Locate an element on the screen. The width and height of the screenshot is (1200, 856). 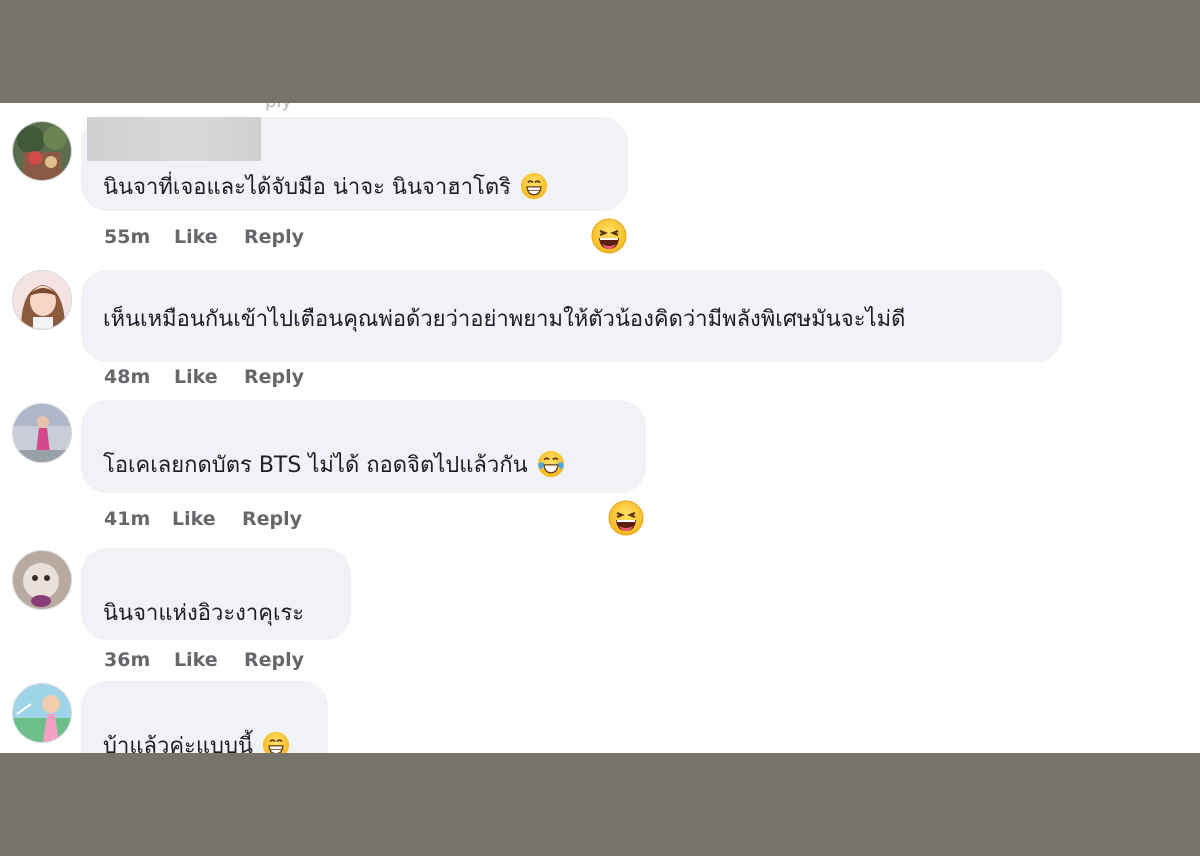
timestamp: 41m is located at coordinates (138, 519).